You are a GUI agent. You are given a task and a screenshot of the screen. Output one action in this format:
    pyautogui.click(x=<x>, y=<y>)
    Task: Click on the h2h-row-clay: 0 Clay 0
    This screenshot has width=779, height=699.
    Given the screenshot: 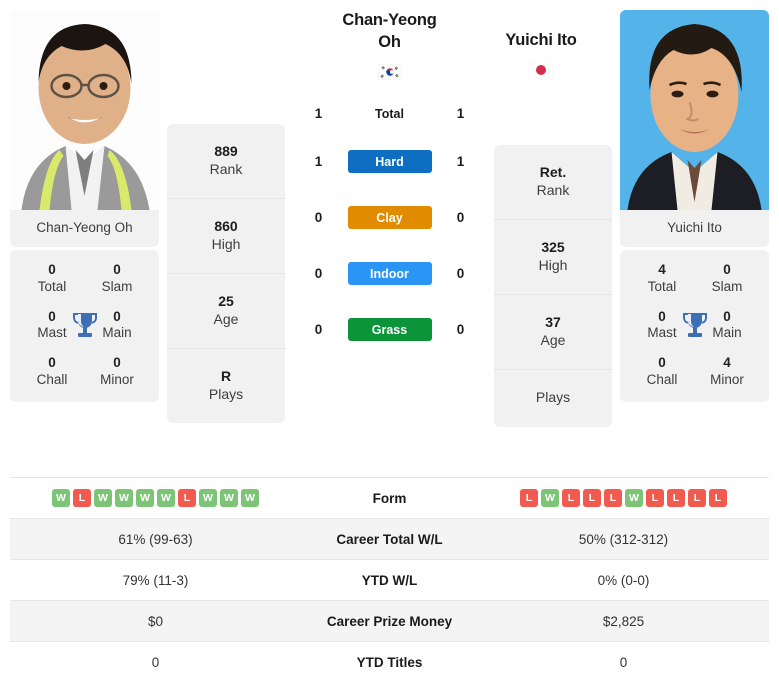 What is the action you would take?
    pyautogui.click(x=389, y=218)
    